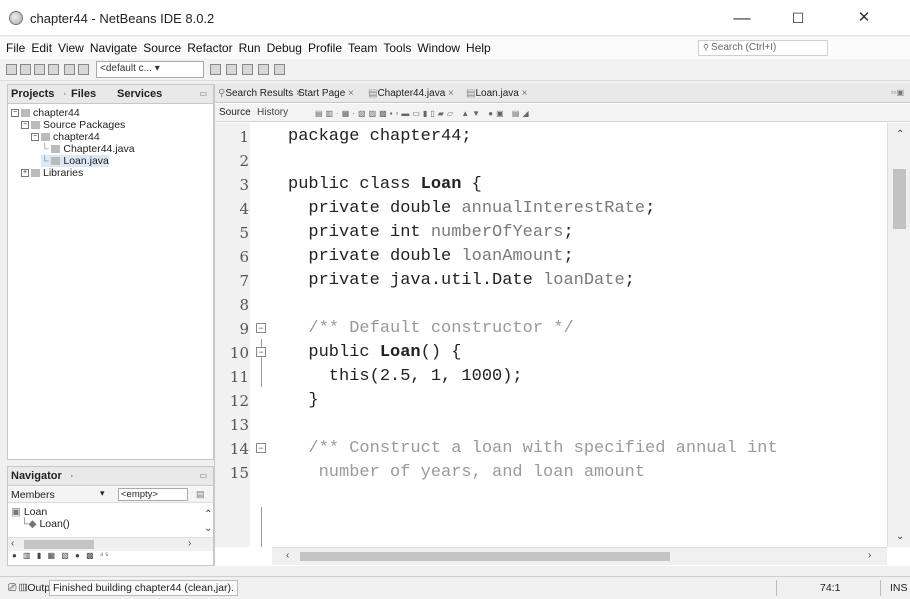 The width and height of the screenshot is (910, 599). What do you see at coordinates (75, 161) in the screenshot?
I see `tree-item: └ Loan.java` at bounding box center [75, 161].